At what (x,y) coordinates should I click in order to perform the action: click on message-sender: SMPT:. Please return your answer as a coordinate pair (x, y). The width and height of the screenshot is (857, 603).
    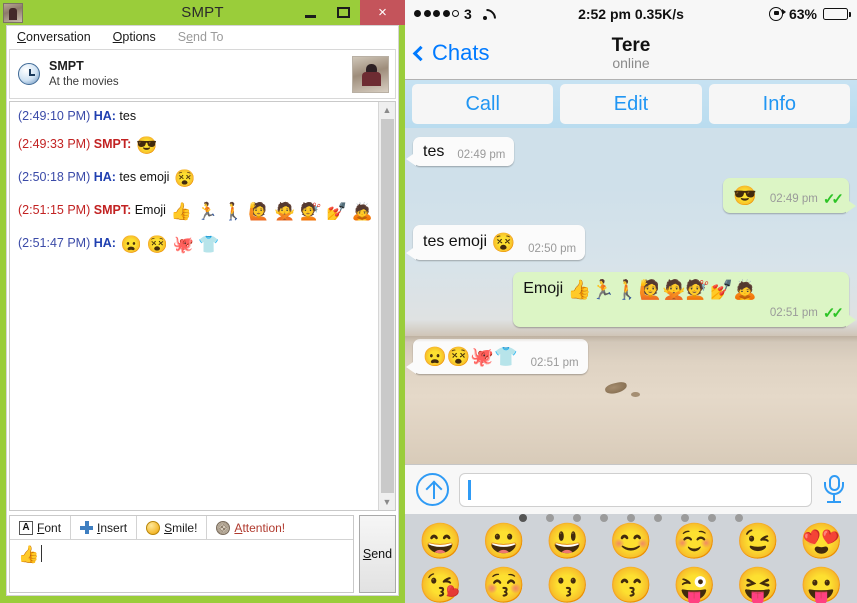
    Looking at the image, I should click on (112, 143).